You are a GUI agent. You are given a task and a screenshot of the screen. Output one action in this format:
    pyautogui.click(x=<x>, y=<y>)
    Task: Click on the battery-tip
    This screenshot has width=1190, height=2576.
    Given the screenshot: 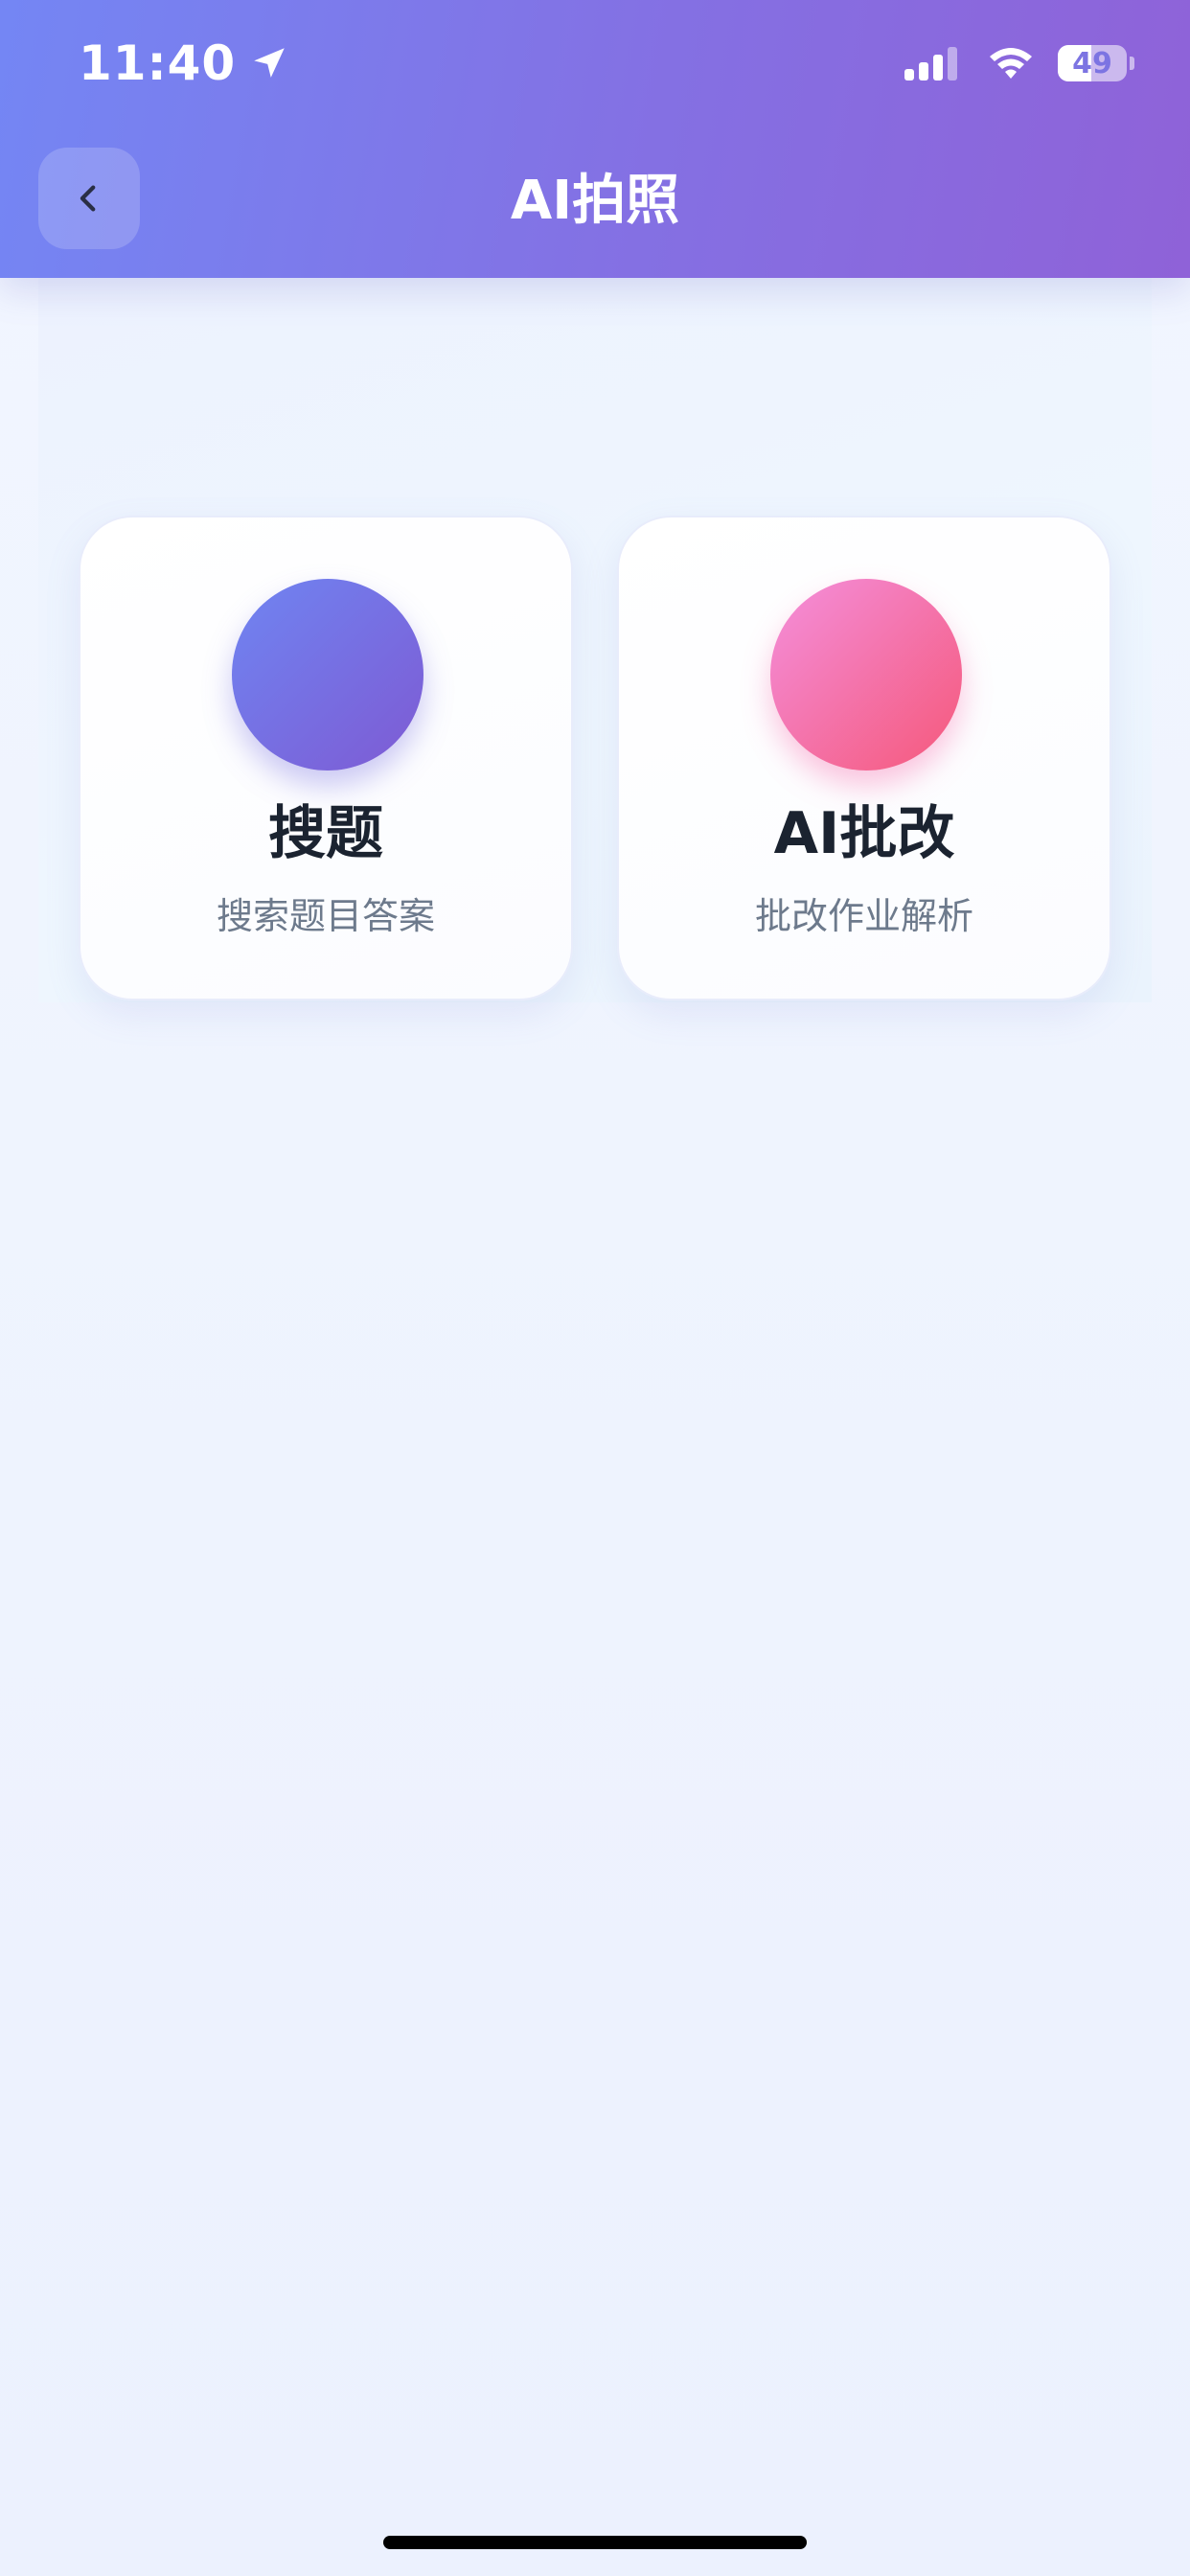 What is the action you would take?
    pyautogui.click(x=1132, y=63)
    